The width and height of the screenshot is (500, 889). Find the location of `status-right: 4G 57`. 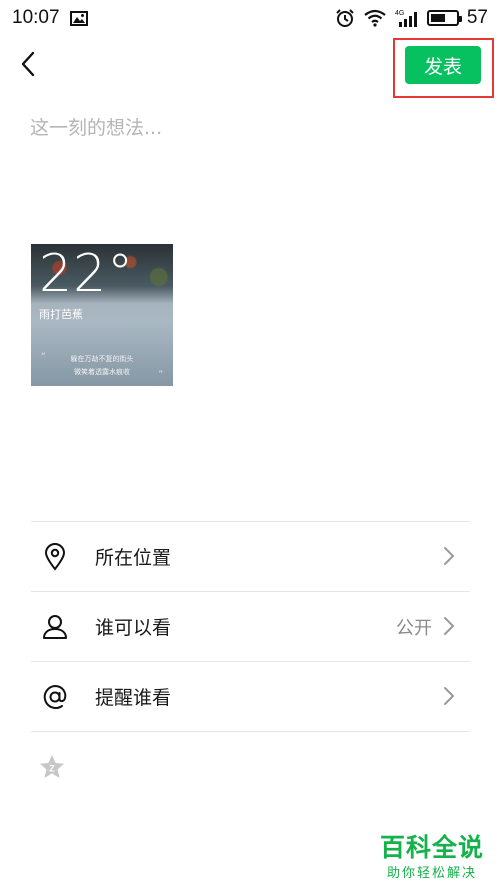

status-right: 4G 57 is located at coordinates (411, 18).